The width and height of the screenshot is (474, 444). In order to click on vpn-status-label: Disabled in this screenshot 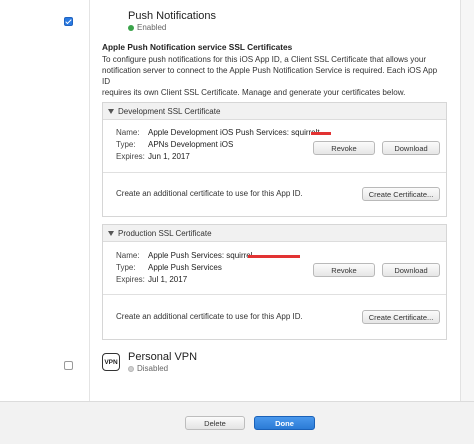, I will do `click(153, 368)`.